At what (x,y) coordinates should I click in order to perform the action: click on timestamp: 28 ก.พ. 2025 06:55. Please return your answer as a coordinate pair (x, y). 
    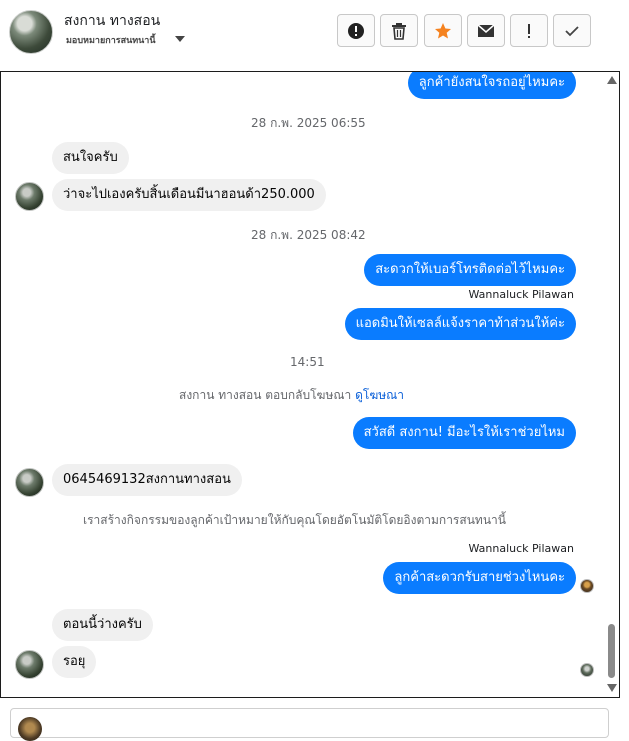
    Looking at the image, I should click on (308, 123).